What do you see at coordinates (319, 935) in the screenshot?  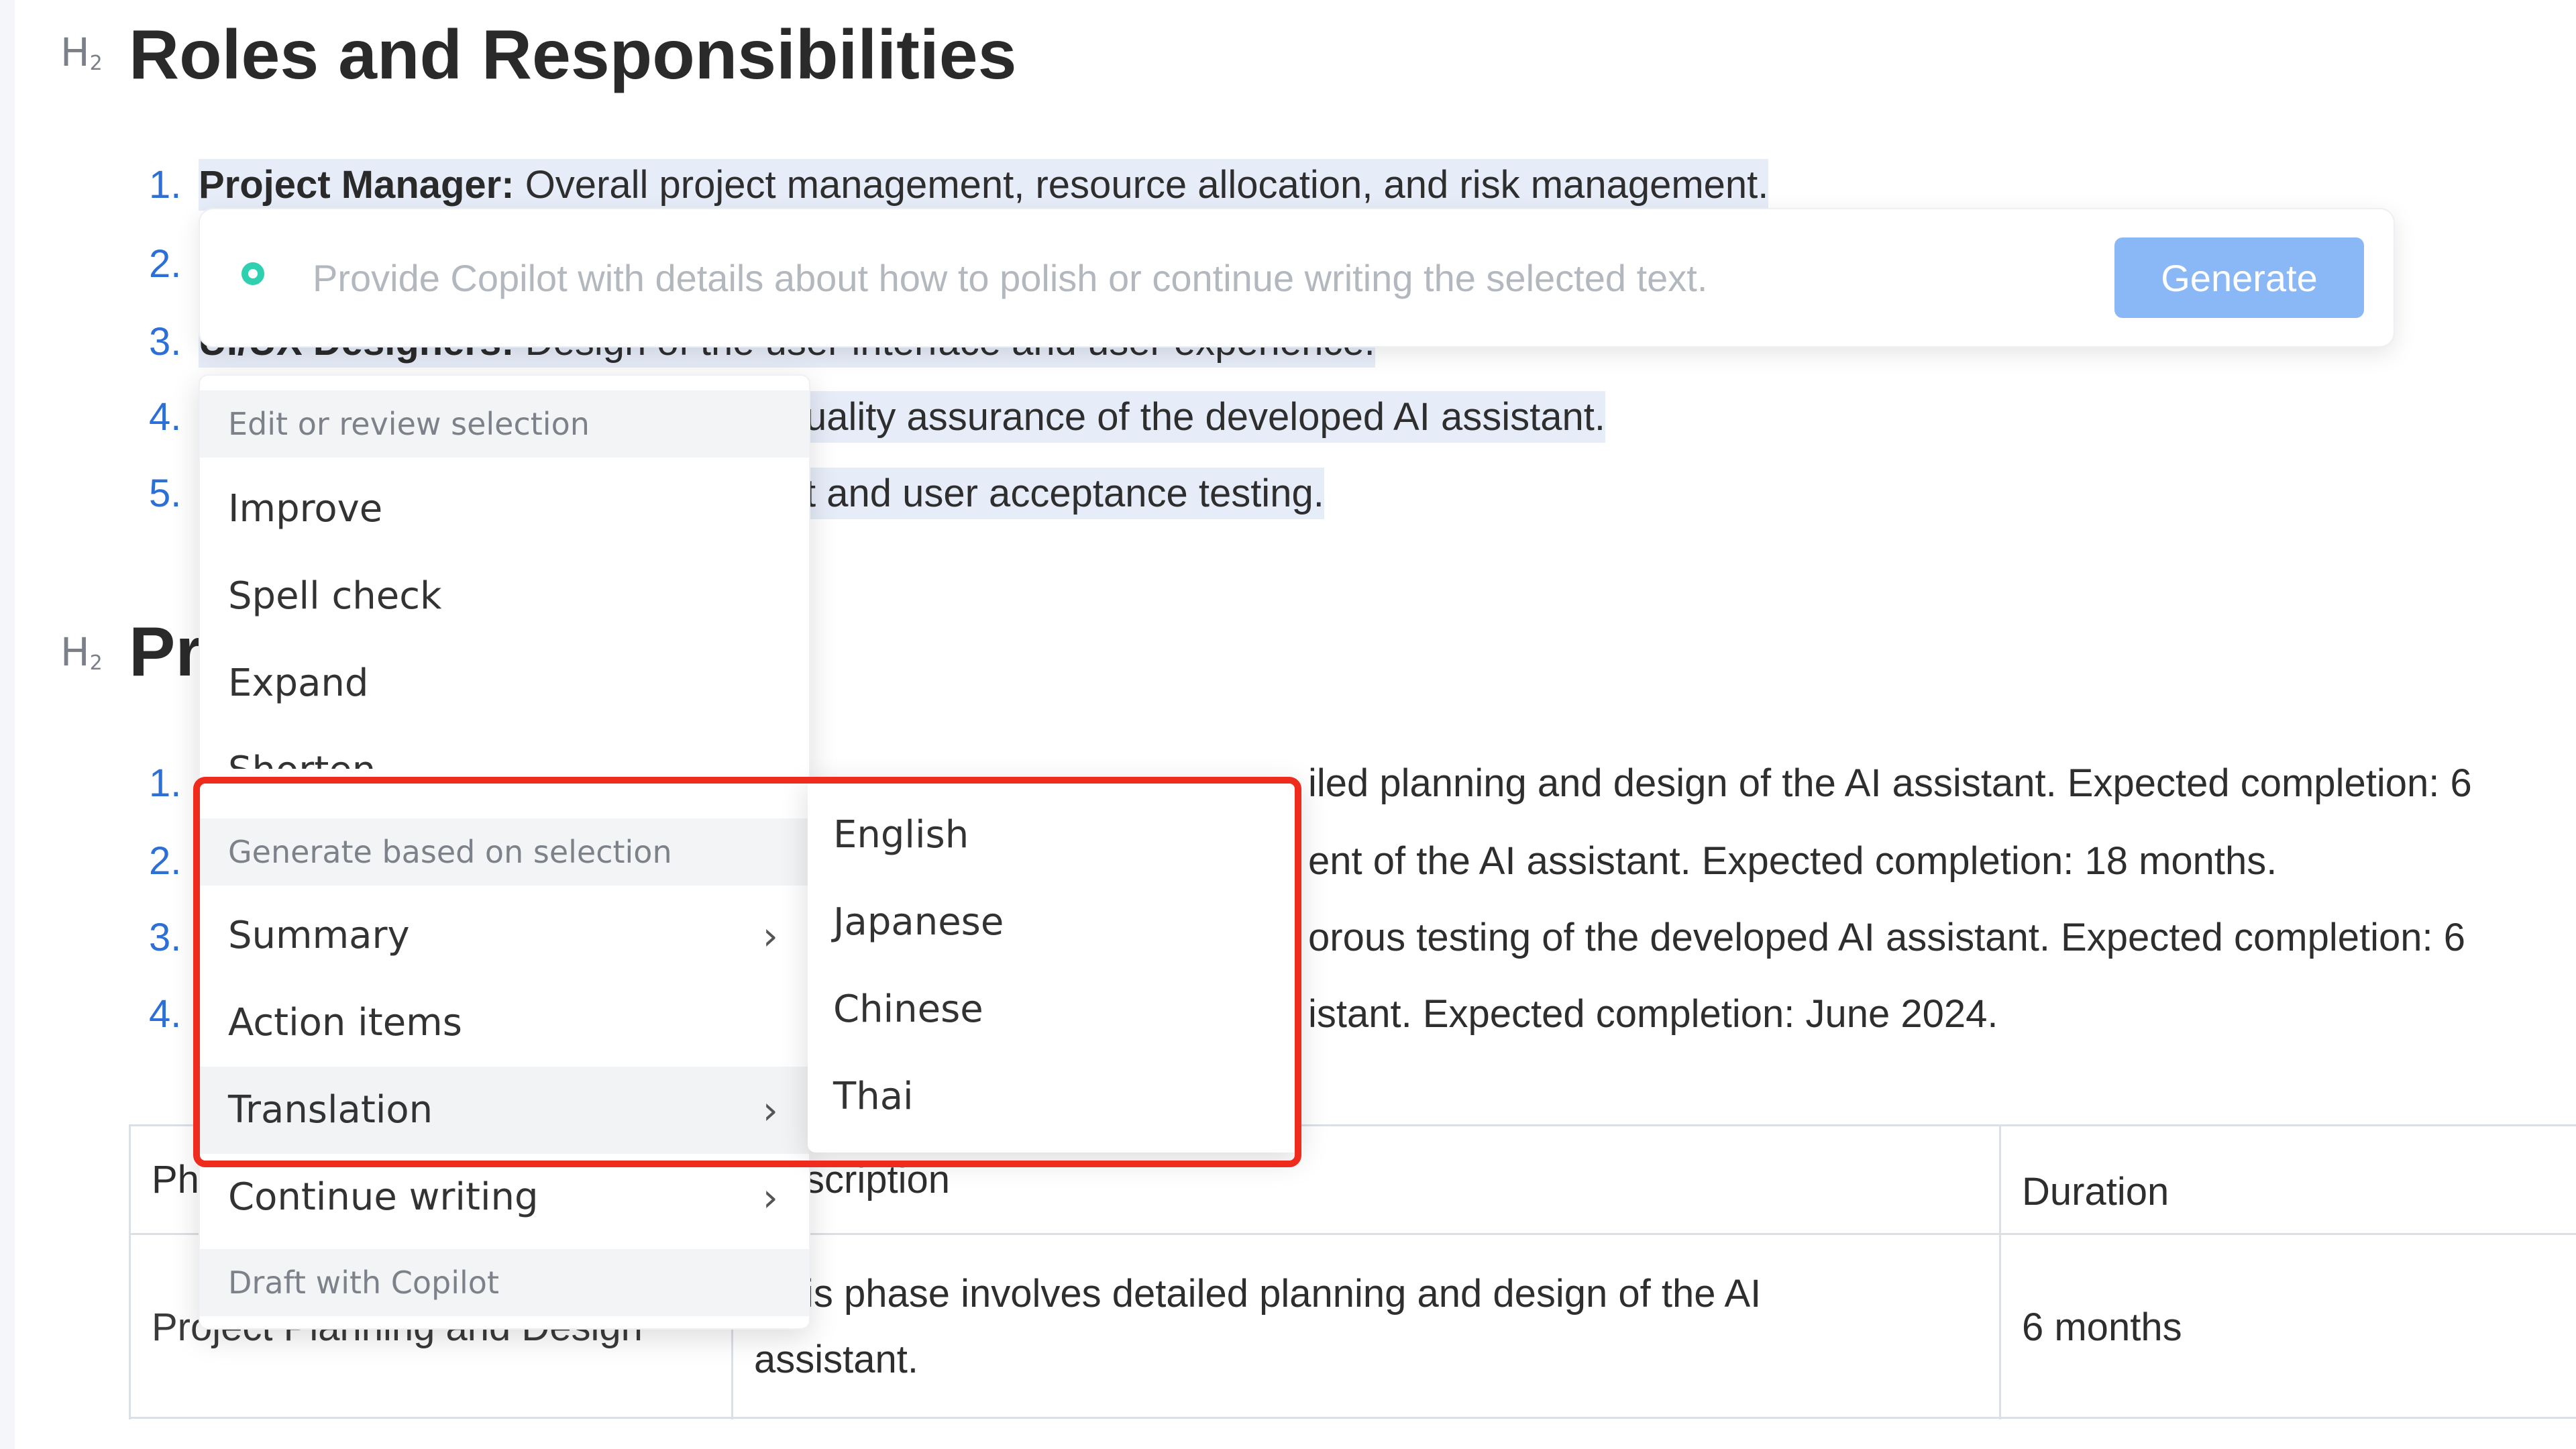 I see `menu-item-summary-label: Summary` at bounding box center [319, 935].